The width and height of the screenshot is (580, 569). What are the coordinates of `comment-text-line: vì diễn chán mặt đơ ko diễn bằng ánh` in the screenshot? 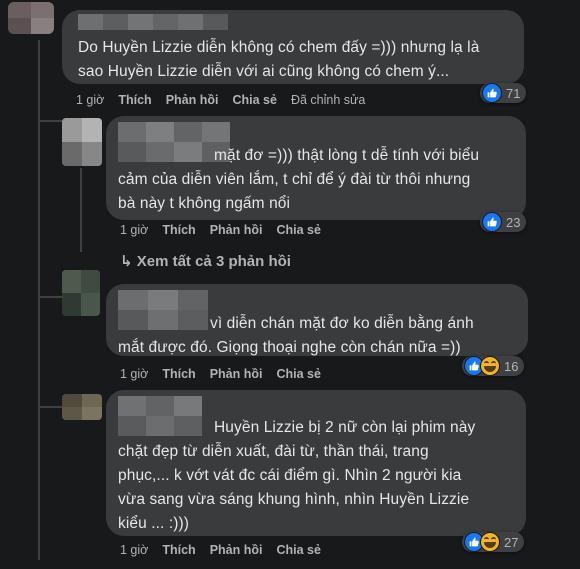 It's located at (342, 323).